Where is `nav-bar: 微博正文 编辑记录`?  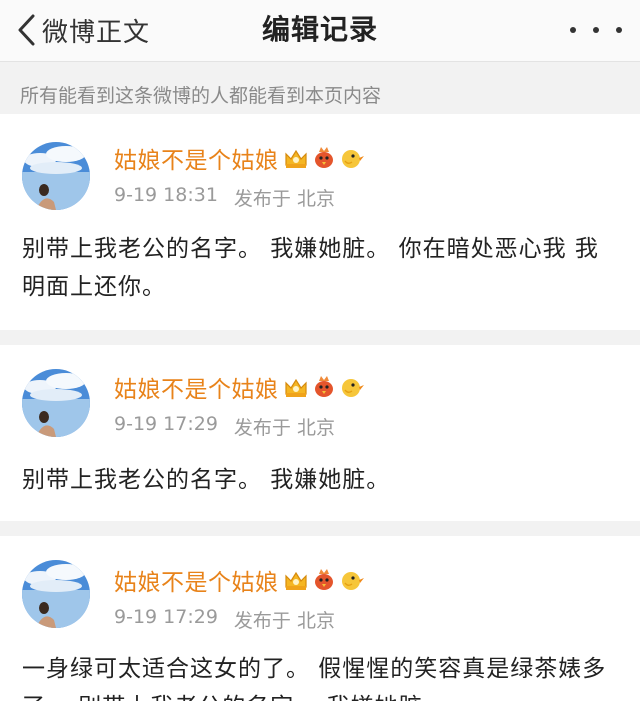
nav-bar: 微博正文 编辑记录 is located at coordinates (320, 31).